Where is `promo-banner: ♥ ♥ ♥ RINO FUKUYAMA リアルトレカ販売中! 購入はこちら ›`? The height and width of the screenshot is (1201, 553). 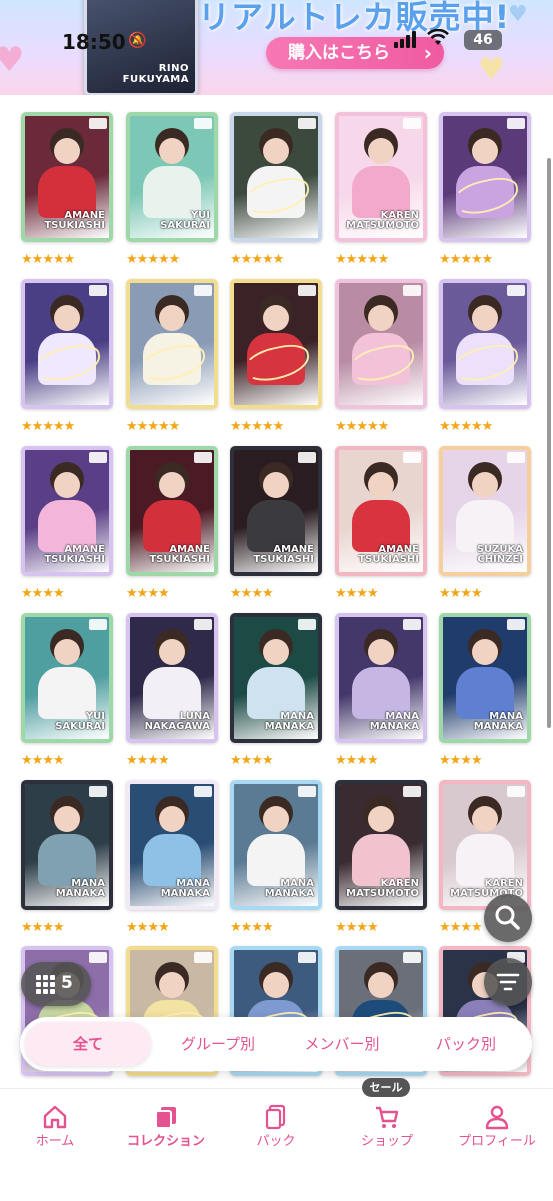
promo-banner: ♥ ♥ ♥ RINO FUKUYAMA リアルトレカ販売中! 購入はこちら › is located at coordinates (276, 47).